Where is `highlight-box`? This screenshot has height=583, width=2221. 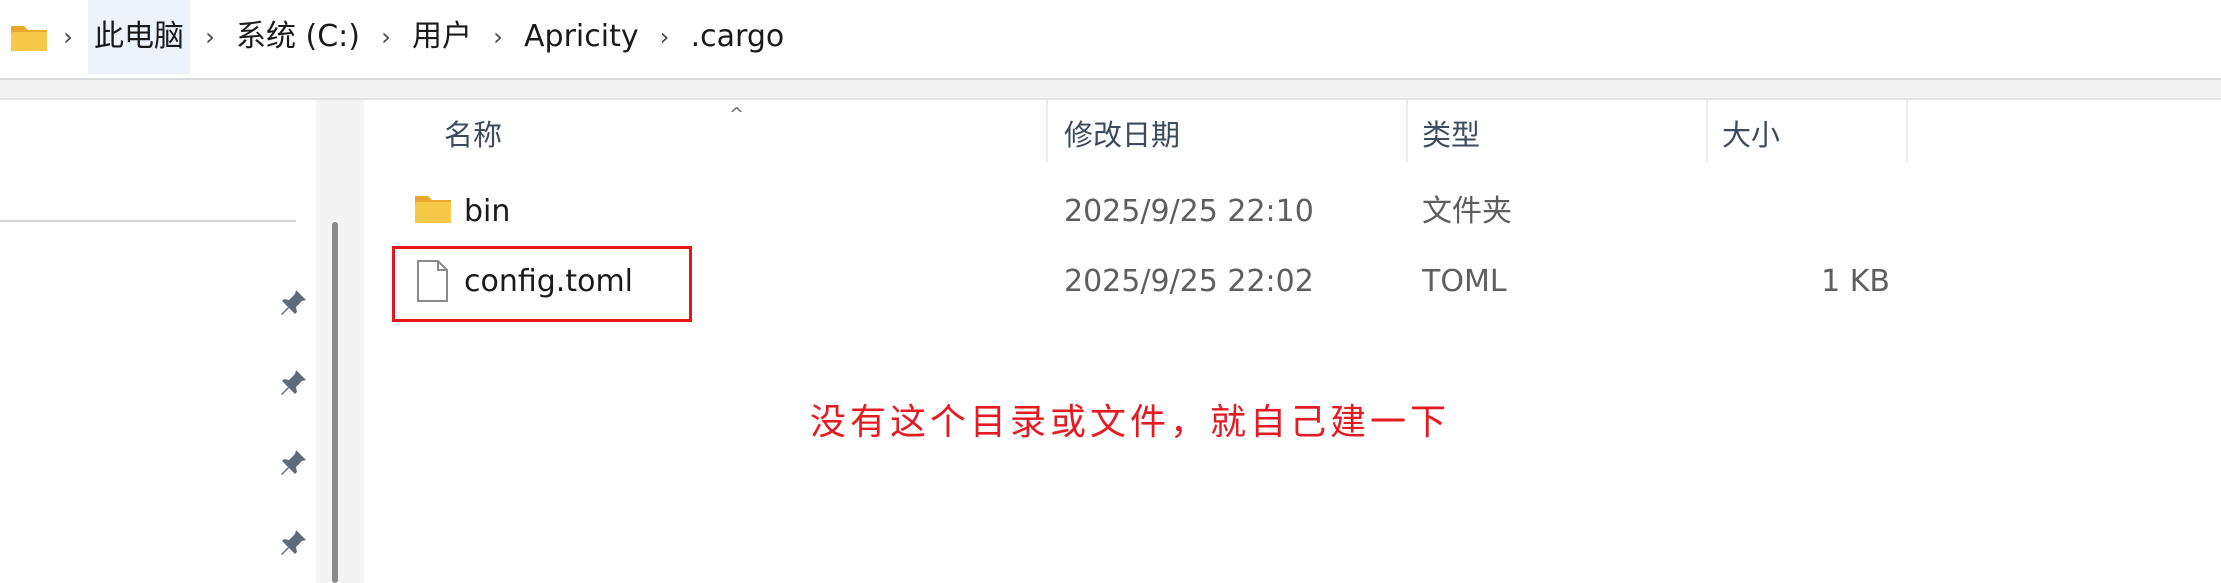 highlight-box is located at coordinates (542, 284).